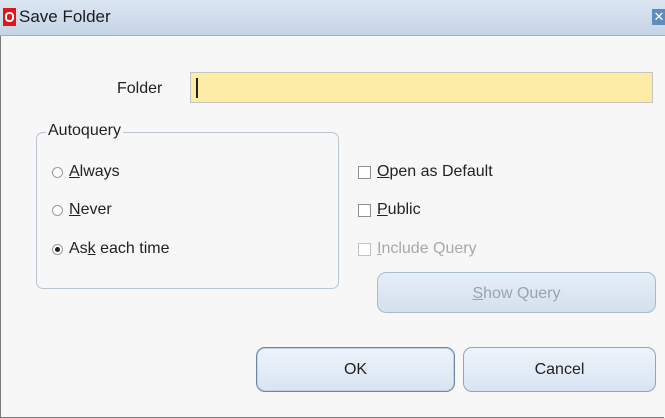  Describe the element at coordinates (90, 209) in the screenshot. I see `radio-never-label: Never` at that location.